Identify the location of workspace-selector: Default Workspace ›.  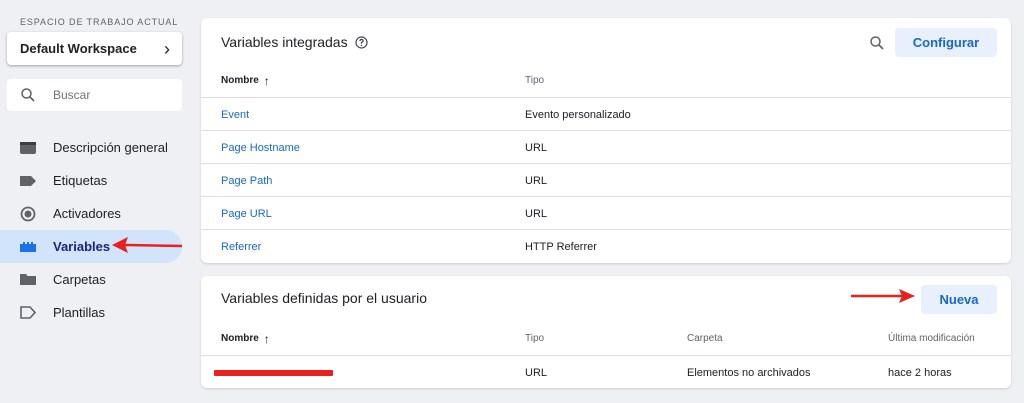
(94, 48).